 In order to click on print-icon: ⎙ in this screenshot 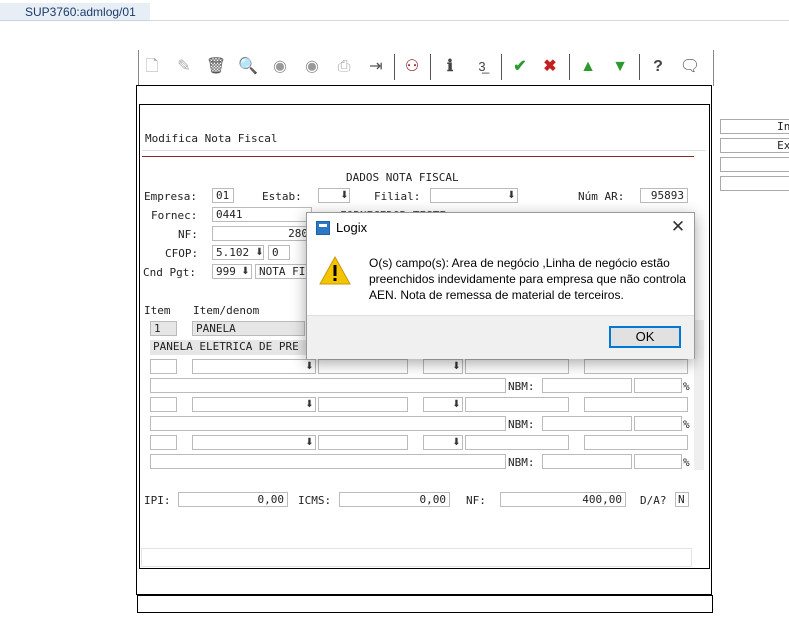, I will do `click(344, 67)`.